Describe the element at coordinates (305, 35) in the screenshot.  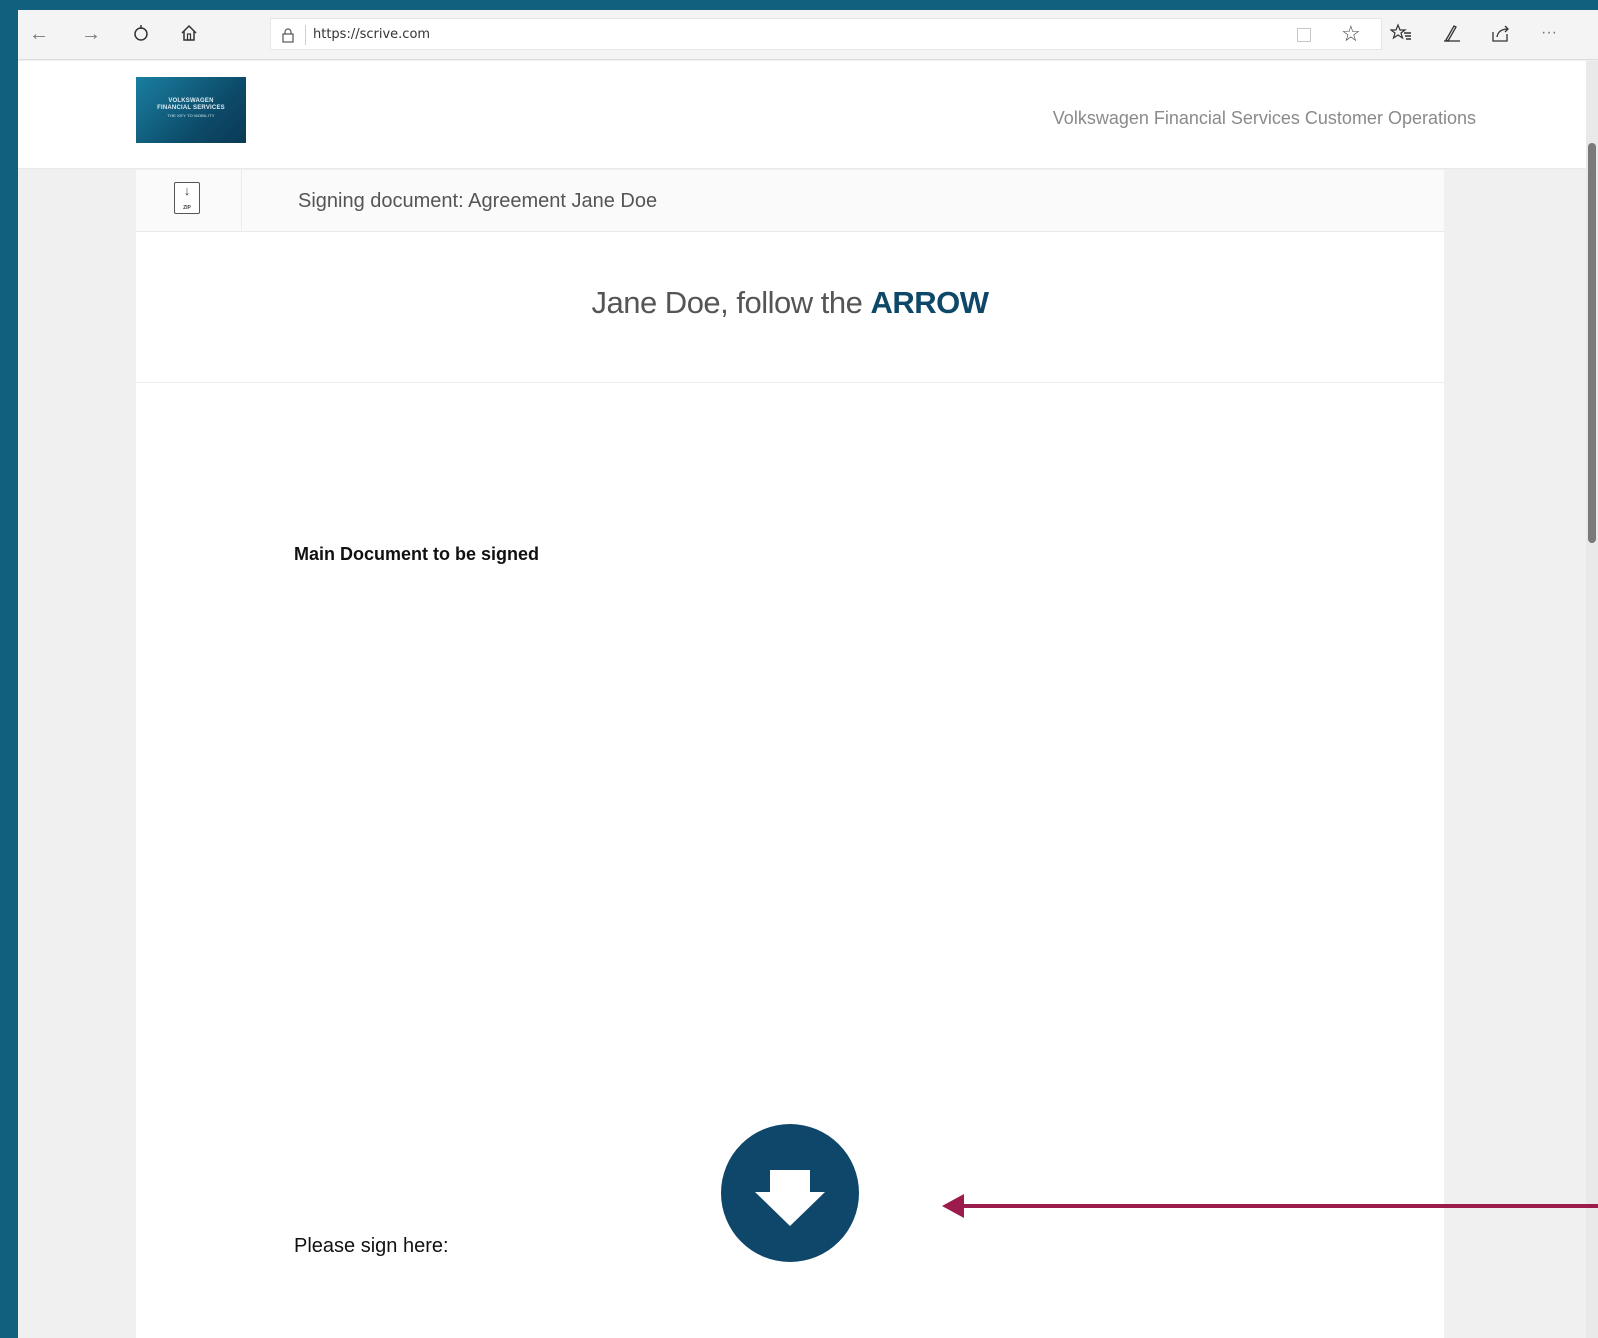
I see `address-separator` at that location.